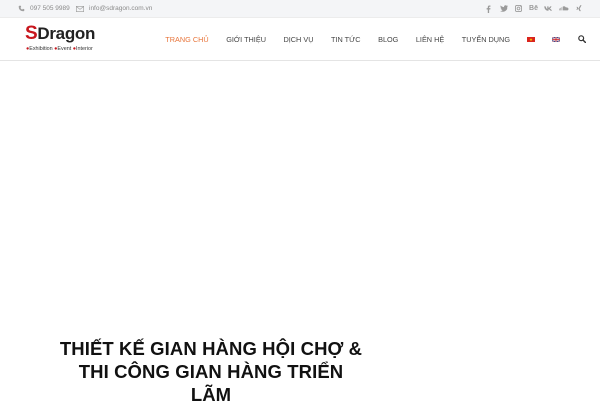 The width and height of the screenshot is (600, 406). I want to click on tagline-exhibition: Exhibition, so click(41, 49).